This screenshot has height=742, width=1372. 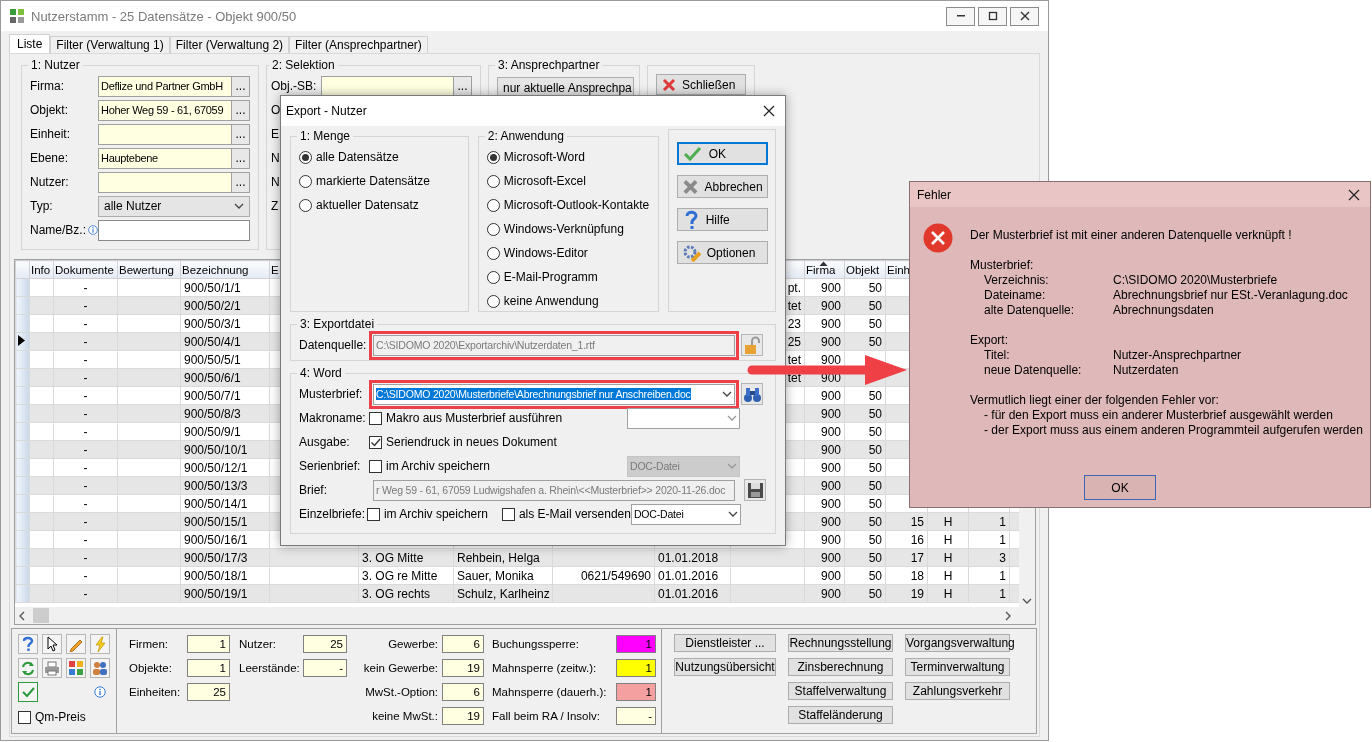 I want to click on radio-label: Microsoft-Outlook-Kontakte, so click(x=576, y=205).